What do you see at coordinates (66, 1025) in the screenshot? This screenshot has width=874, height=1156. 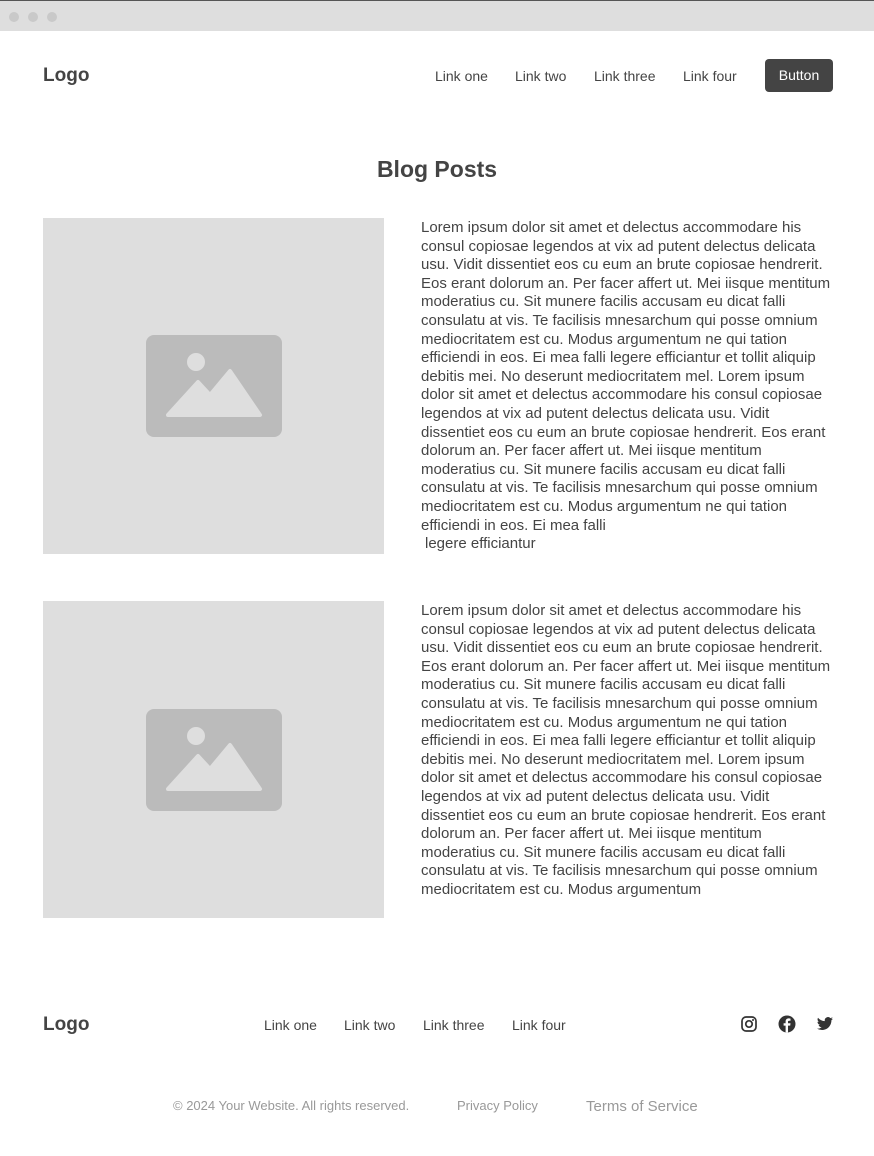 I see `footer-logo: Logo` at bounding box center [66, 1025].